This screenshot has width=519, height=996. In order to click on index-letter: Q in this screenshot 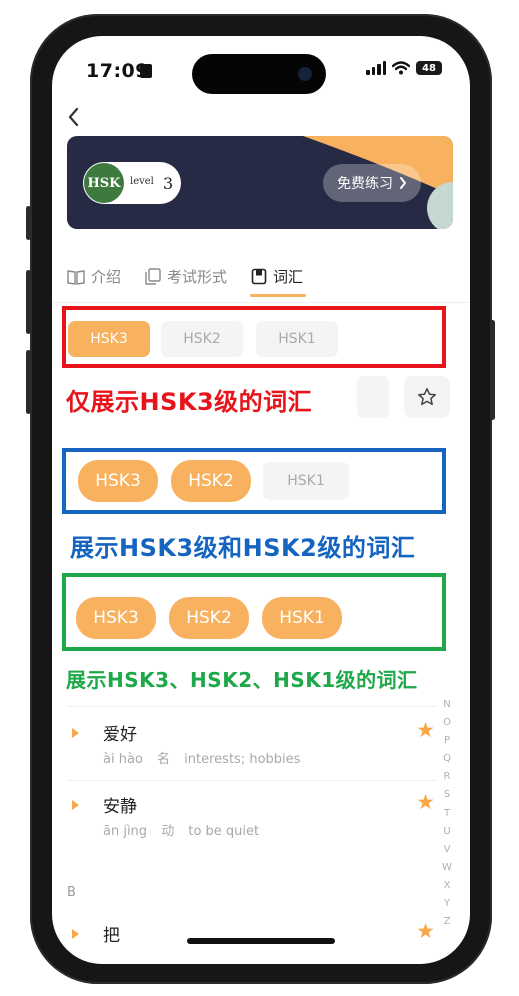, I will do `click(447, 759)`.